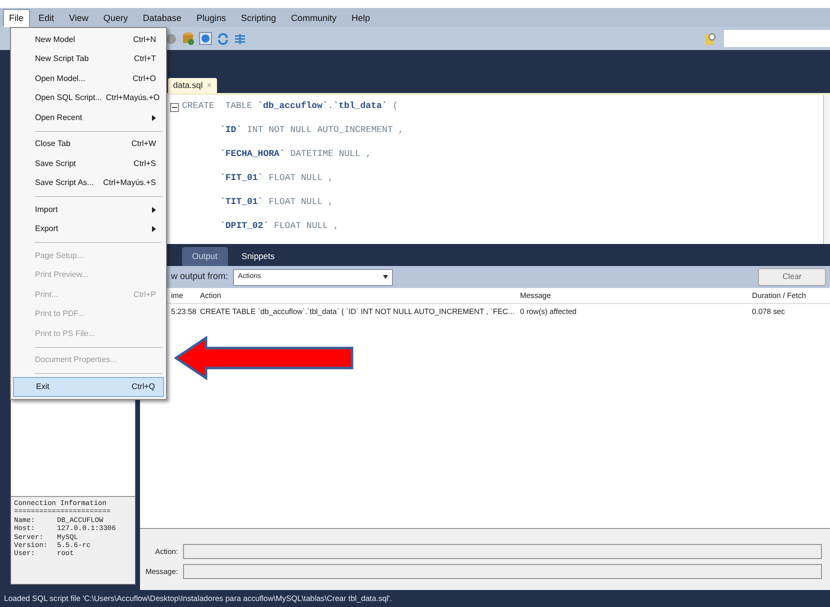 The height and width of the screenshot is (607, 830). I want to click on tab-label: data.sql, so click(188, 85).